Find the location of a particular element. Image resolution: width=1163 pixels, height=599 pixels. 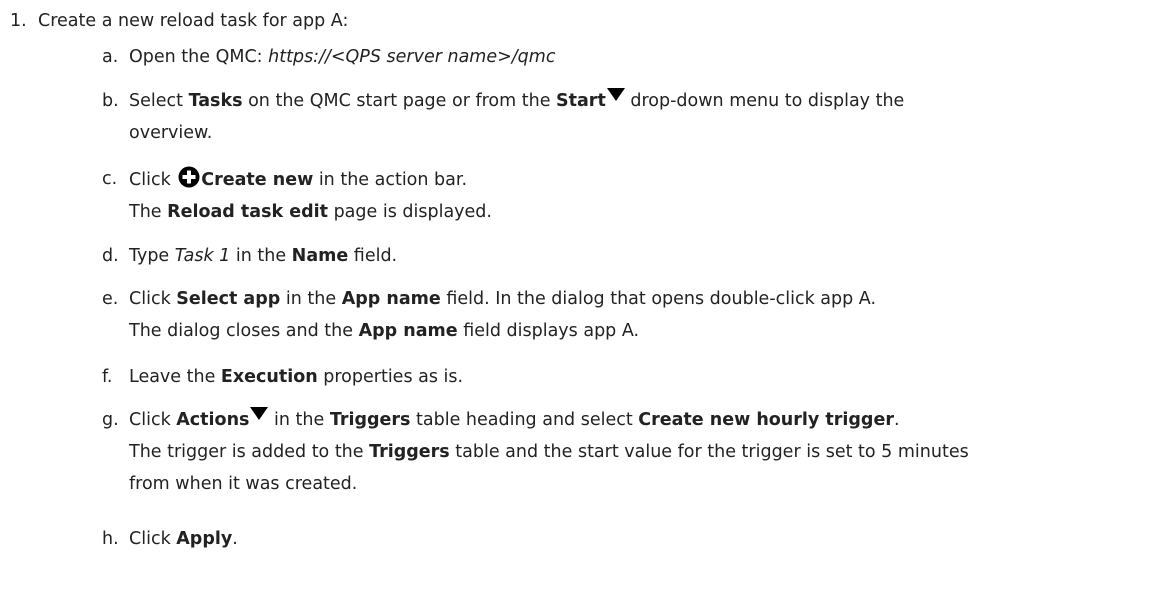

substep-letter: g. is located at coordinates (110, 420).